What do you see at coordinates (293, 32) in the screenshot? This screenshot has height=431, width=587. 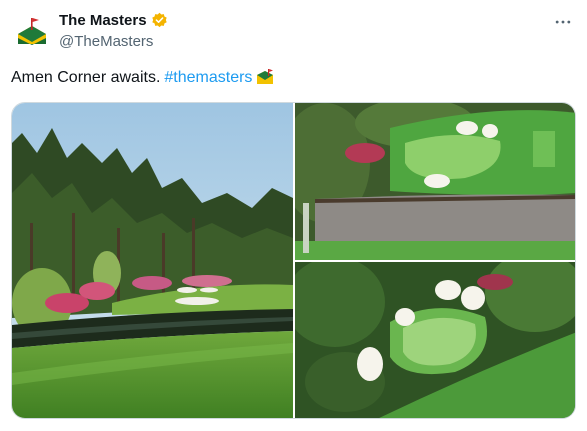 I see `tweet-header: The Masters @TheMasters` at bounding box center [293, 32].